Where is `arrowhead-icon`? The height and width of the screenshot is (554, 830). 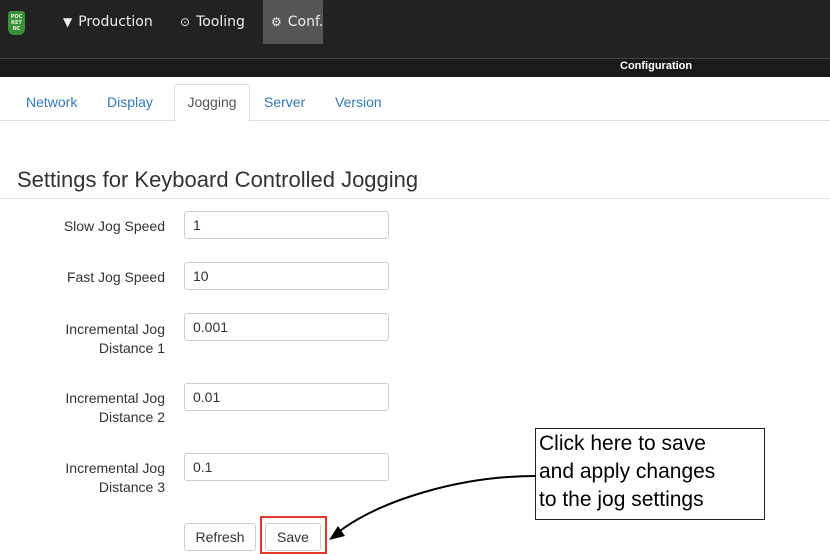 arrowhead-icon is located at coordinates (337, 533).